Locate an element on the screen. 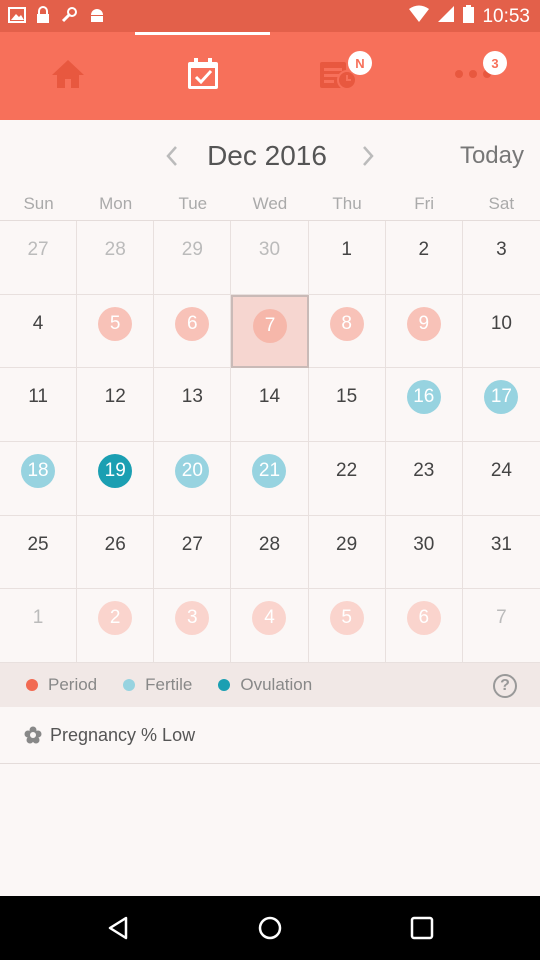  period-dot-icon is located at coordinates (32, 685).